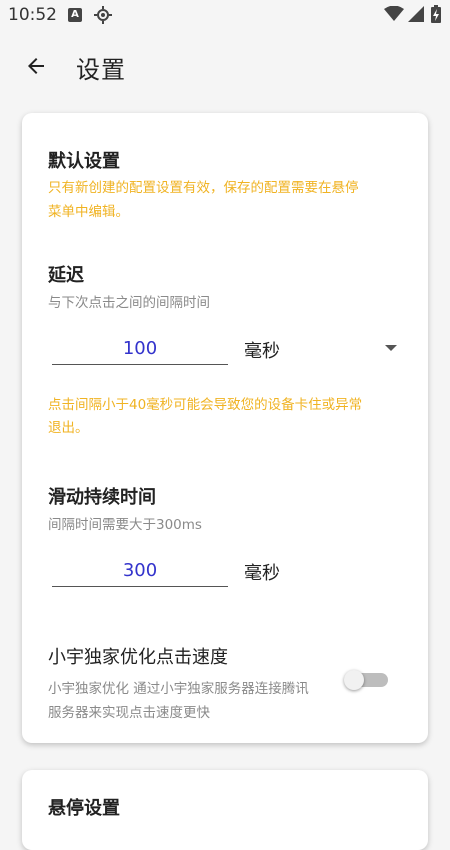 This screenshot has height=850, width=450. What do you see at coordinates (84, 161) in the screenshot?
I see `default-settings-title: 默认设置` at bounding box center [84, 161].